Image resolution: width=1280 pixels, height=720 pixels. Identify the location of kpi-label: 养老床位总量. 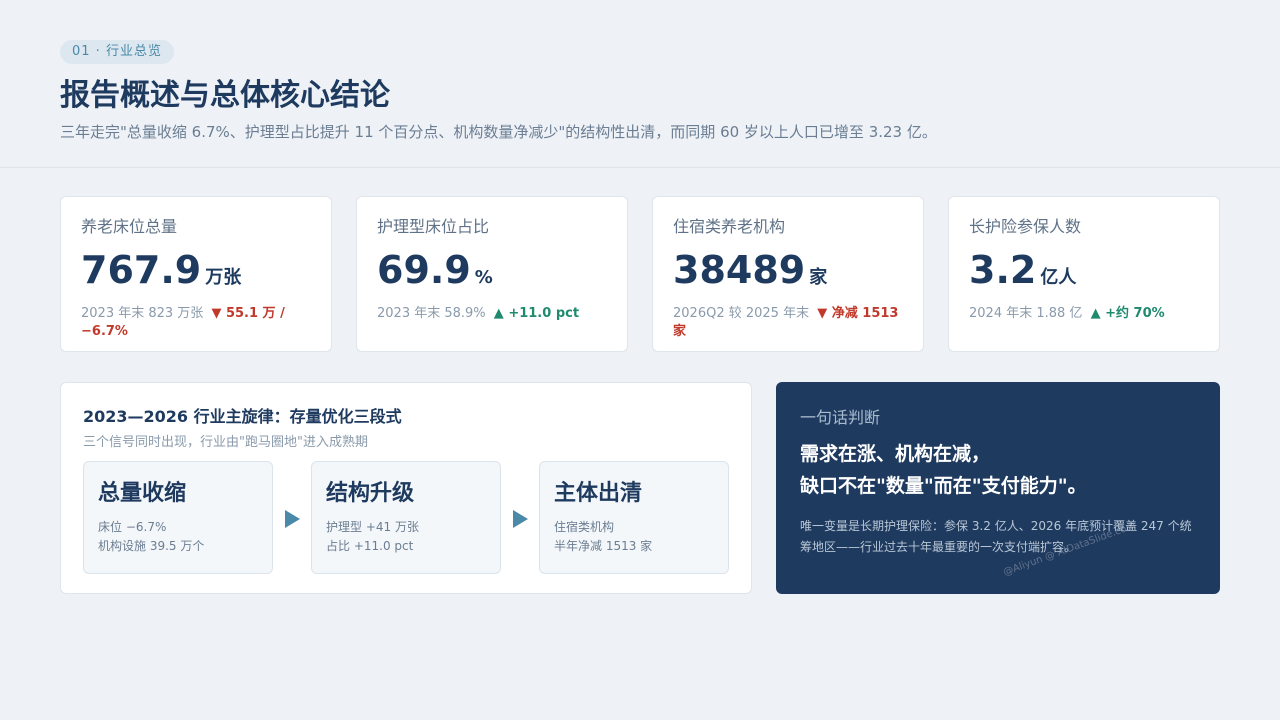
(129, 226).